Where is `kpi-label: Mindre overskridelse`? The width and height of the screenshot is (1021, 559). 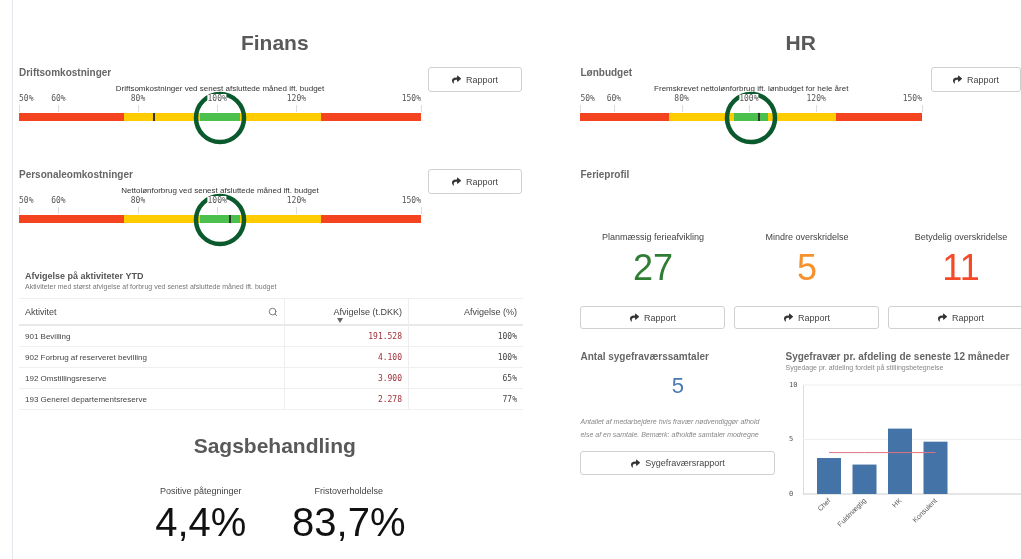 kpi-label: Mindre overskridelse is located at coordinates (807, 237).